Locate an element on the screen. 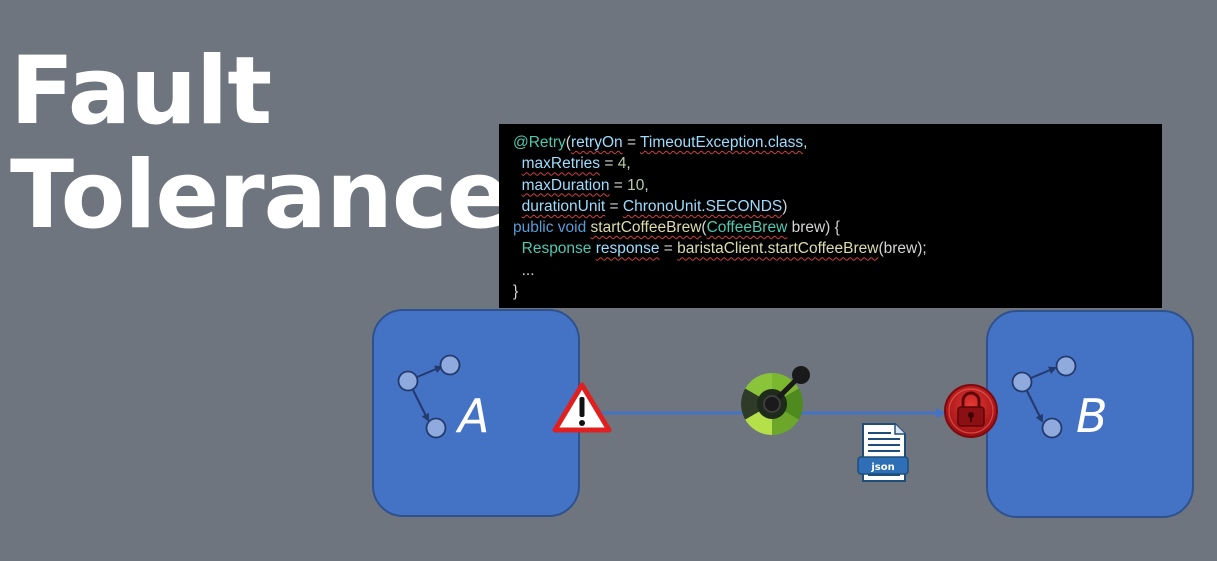  service-b-box: B is located at coordinates (1090, 414).